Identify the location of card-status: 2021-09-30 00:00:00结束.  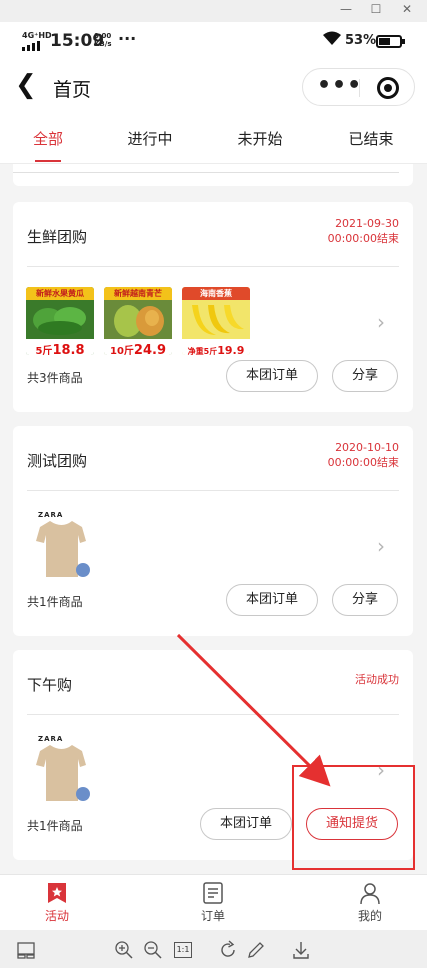
(363, 231).